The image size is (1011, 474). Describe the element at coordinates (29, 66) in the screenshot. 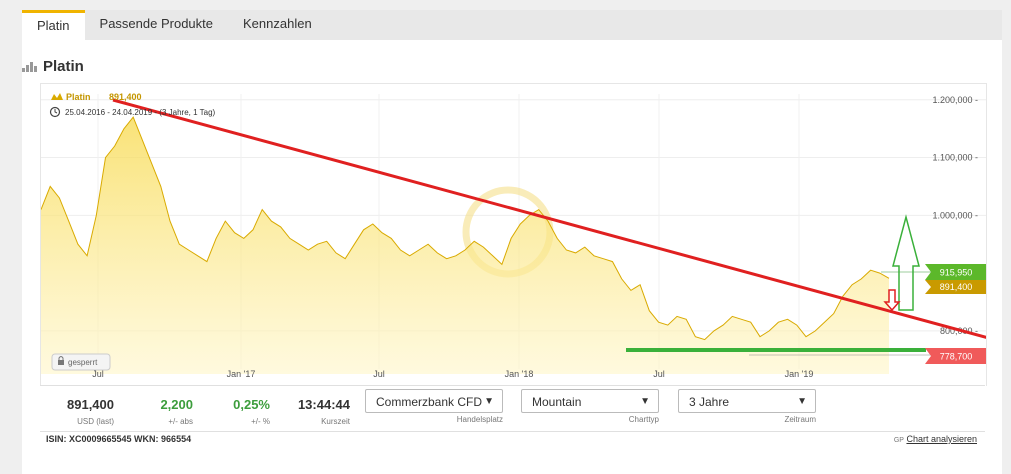

I see `bar-chart-icon` at that location.